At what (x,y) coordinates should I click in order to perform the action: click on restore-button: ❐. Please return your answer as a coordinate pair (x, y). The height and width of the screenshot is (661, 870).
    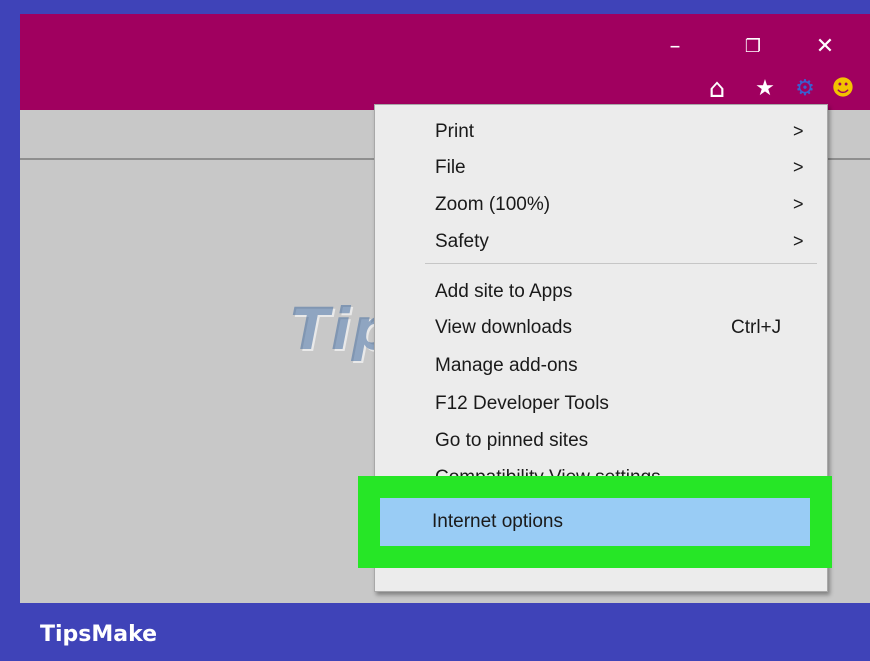
    Looking at the image, I should click on (753, 47).